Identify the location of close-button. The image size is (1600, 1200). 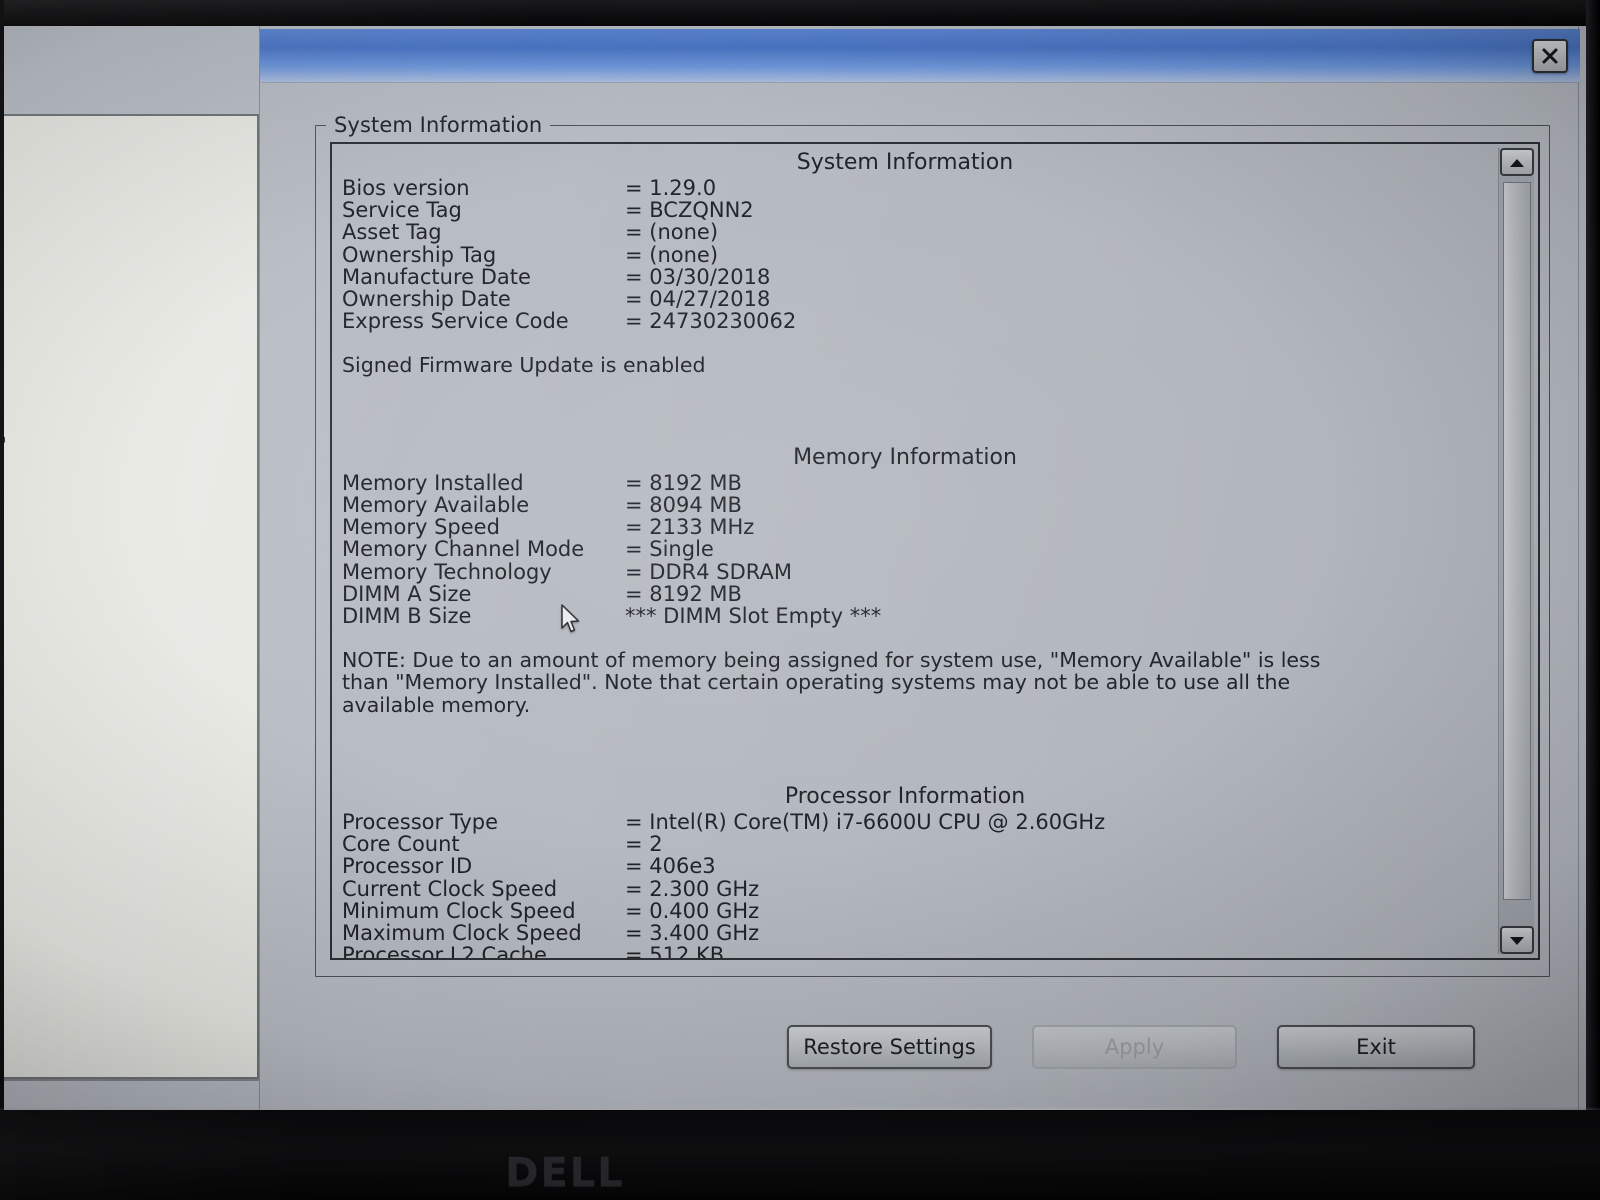
(1550, 56).